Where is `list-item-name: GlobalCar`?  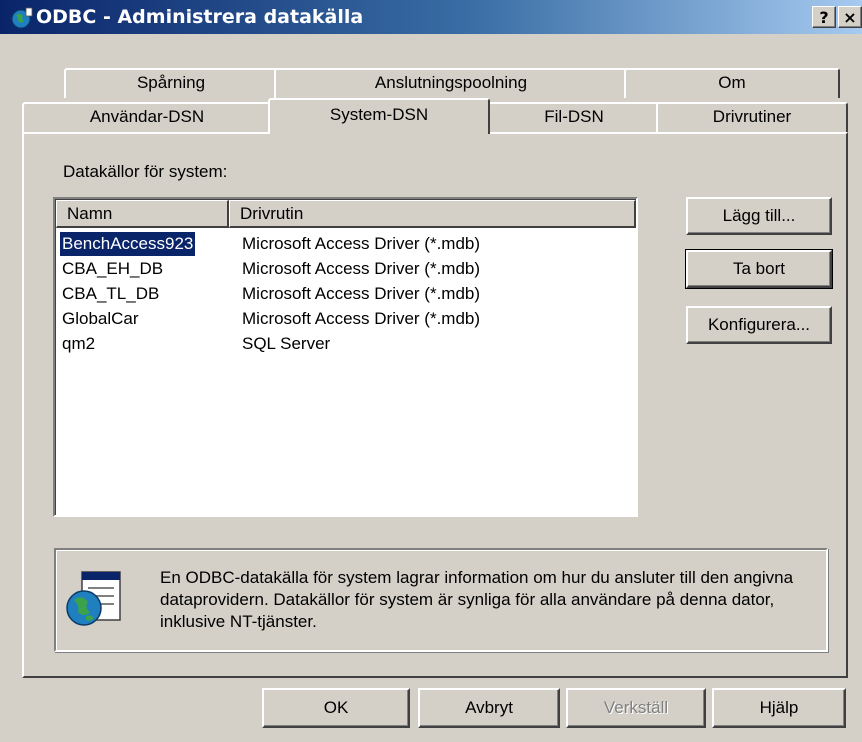 list-item-name: GlobalCar is located at coordinates (100, 318).